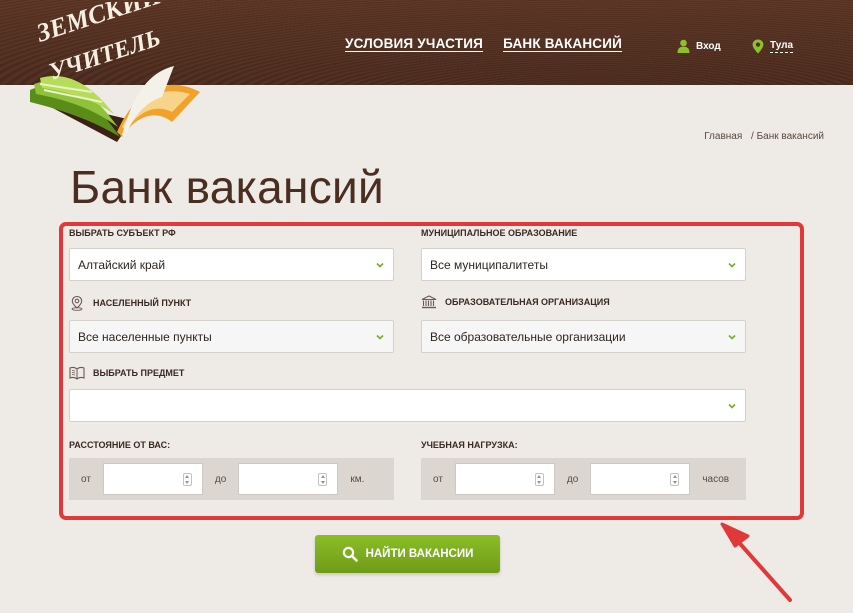 The image size is (853, 613). What do you see at coordinates (419, 554) in the screenshot?
I see `find-vacancies-label: НАЙТИ ВАКАНСИИ` at bounding box center [419, 554].